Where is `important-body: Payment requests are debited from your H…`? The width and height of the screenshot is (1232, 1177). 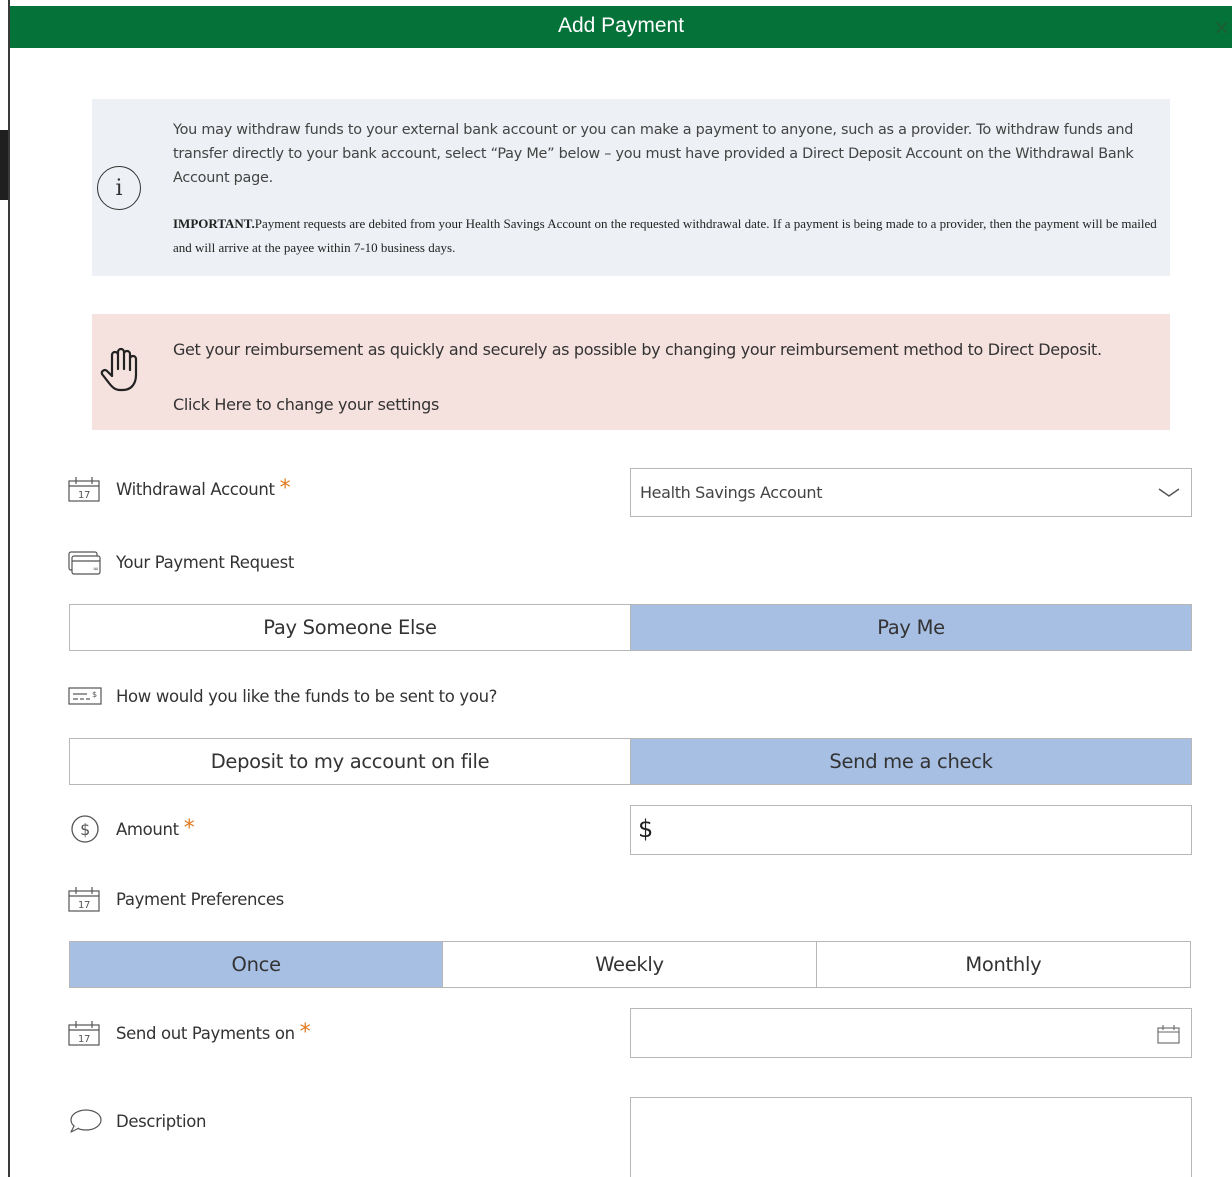
important-body: Payment requests are debited from your H… is located at coordinates (665, 235).